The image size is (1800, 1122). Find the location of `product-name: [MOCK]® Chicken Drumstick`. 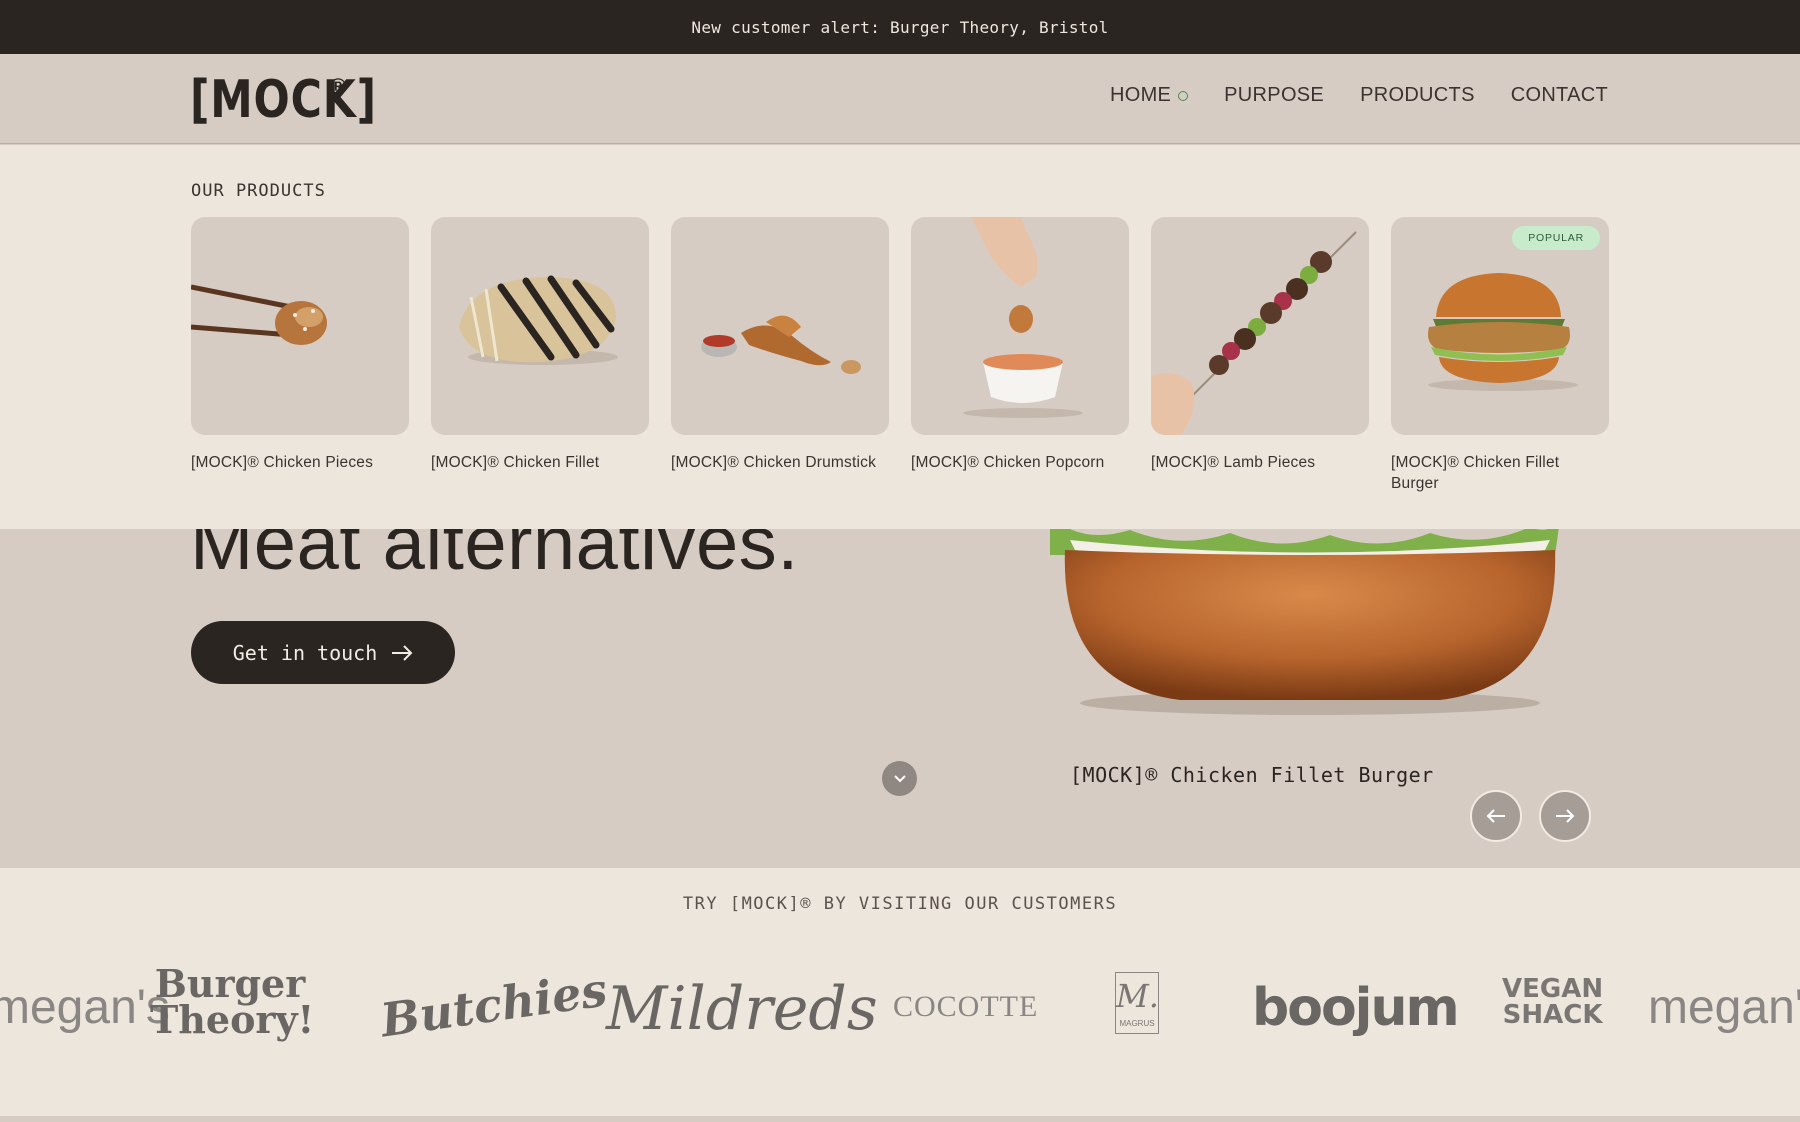

product-name: [MOCK]® Chicken Drumstick is located at coordinates (774, 462).